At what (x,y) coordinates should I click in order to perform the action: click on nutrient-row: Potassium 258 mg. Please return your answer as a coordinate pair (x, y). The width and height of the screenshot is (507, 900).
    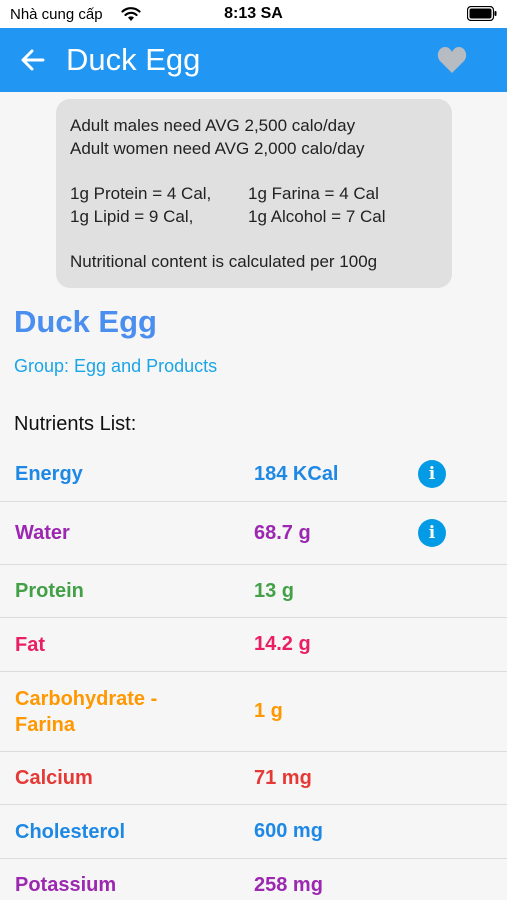
    Looking at the image, I should click on (253, 879).